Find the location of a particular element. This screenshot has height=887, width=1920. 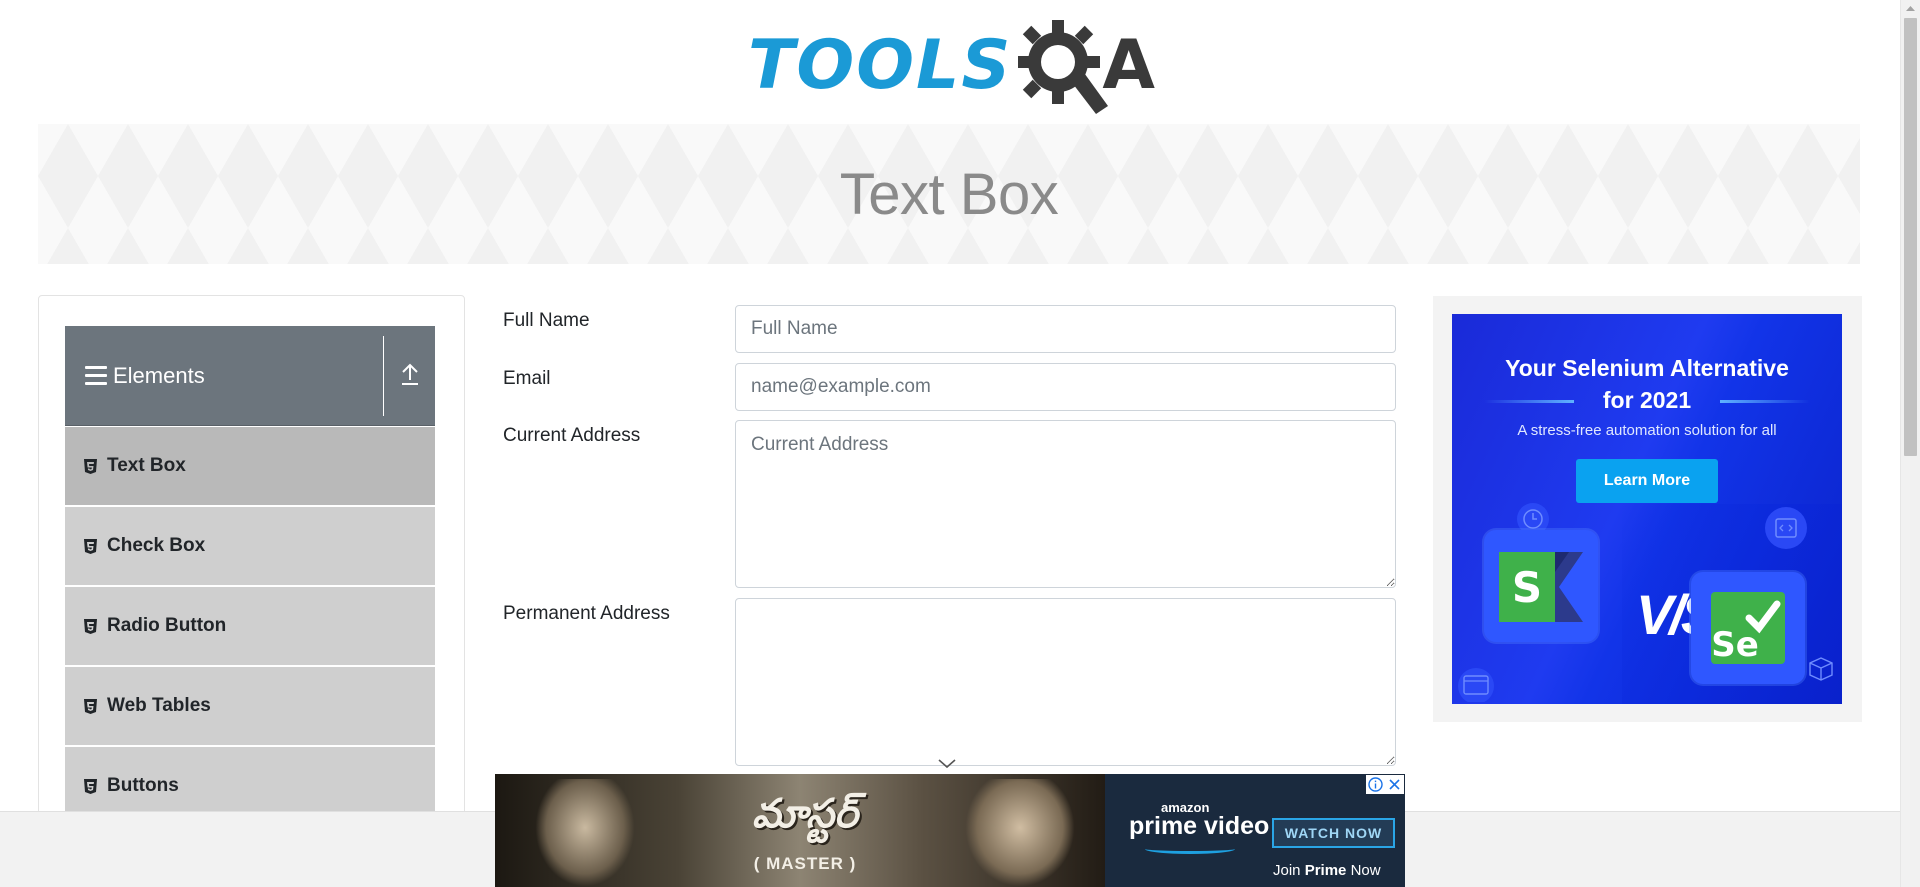

ad-close-icon is located at coordinates (1394, 784).